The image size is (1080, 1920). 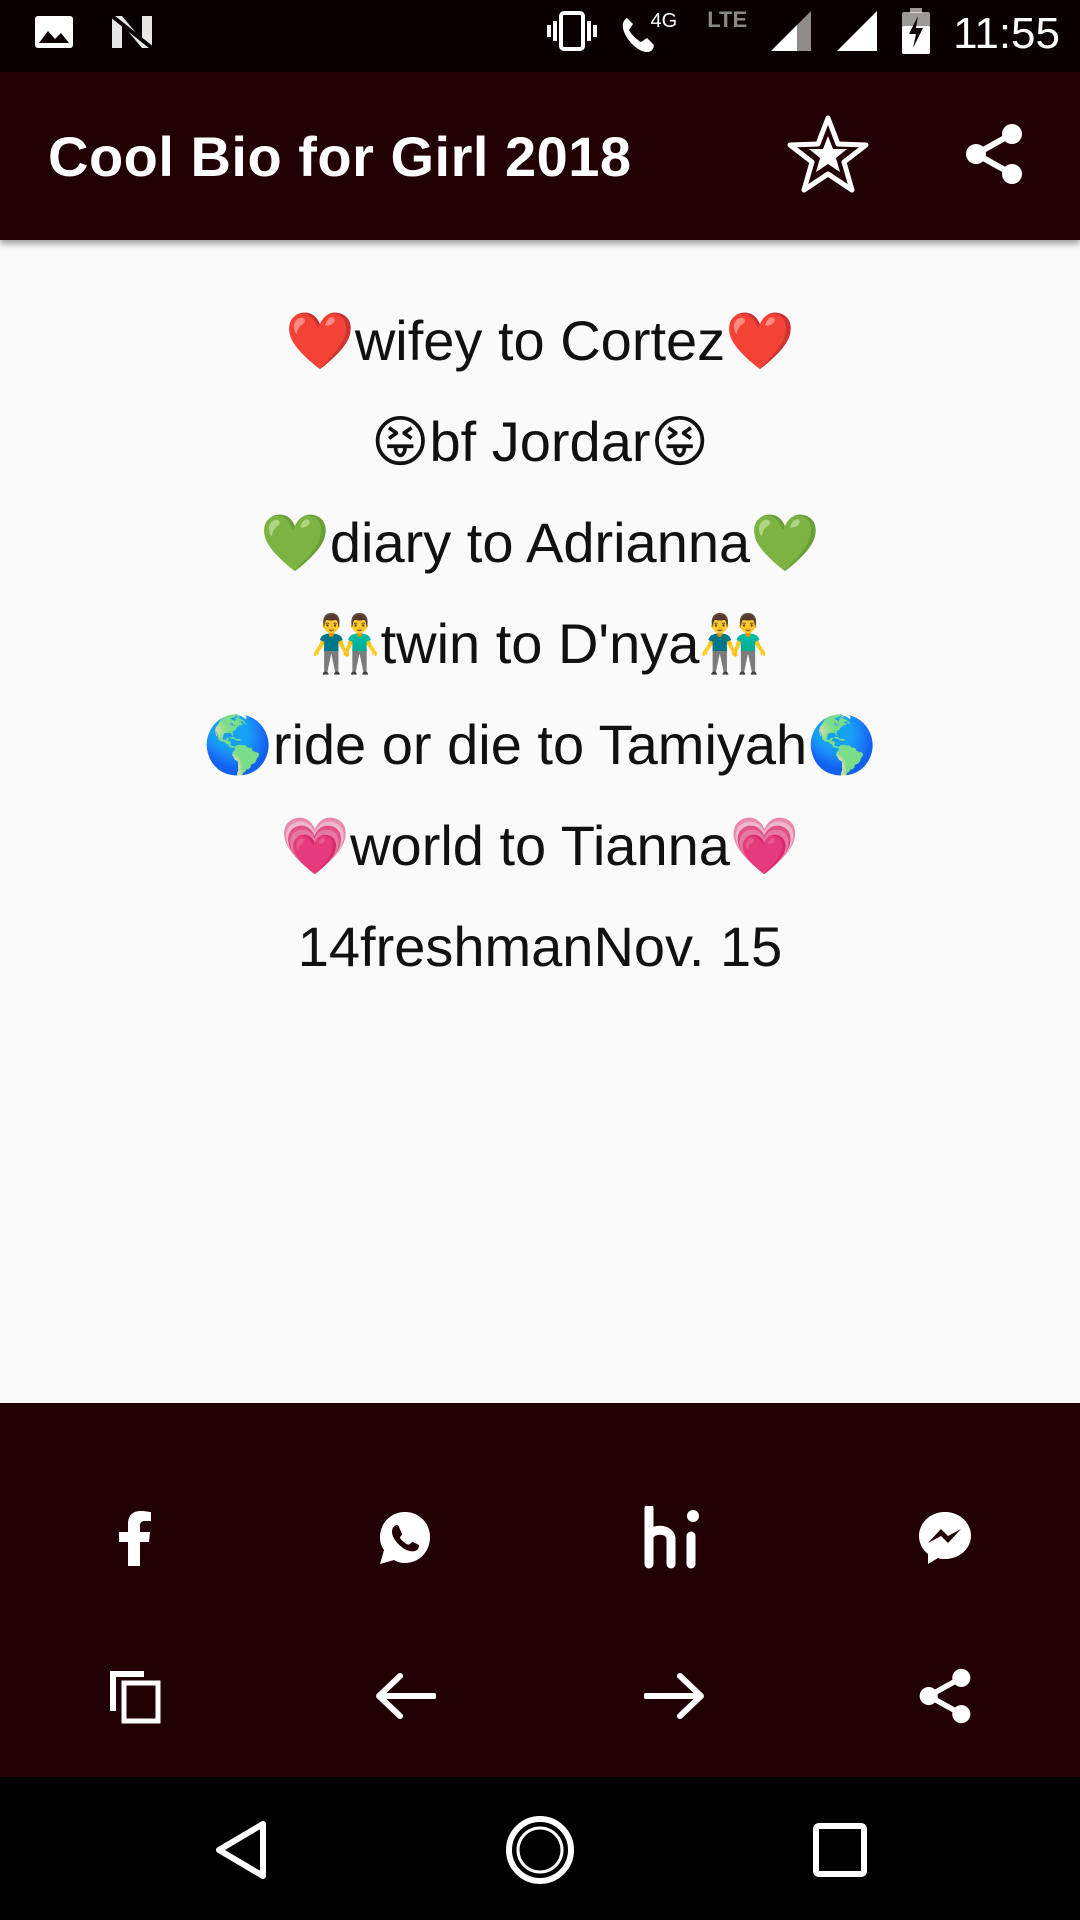 I want to click on previous-button, so click(x=405, y=1698).